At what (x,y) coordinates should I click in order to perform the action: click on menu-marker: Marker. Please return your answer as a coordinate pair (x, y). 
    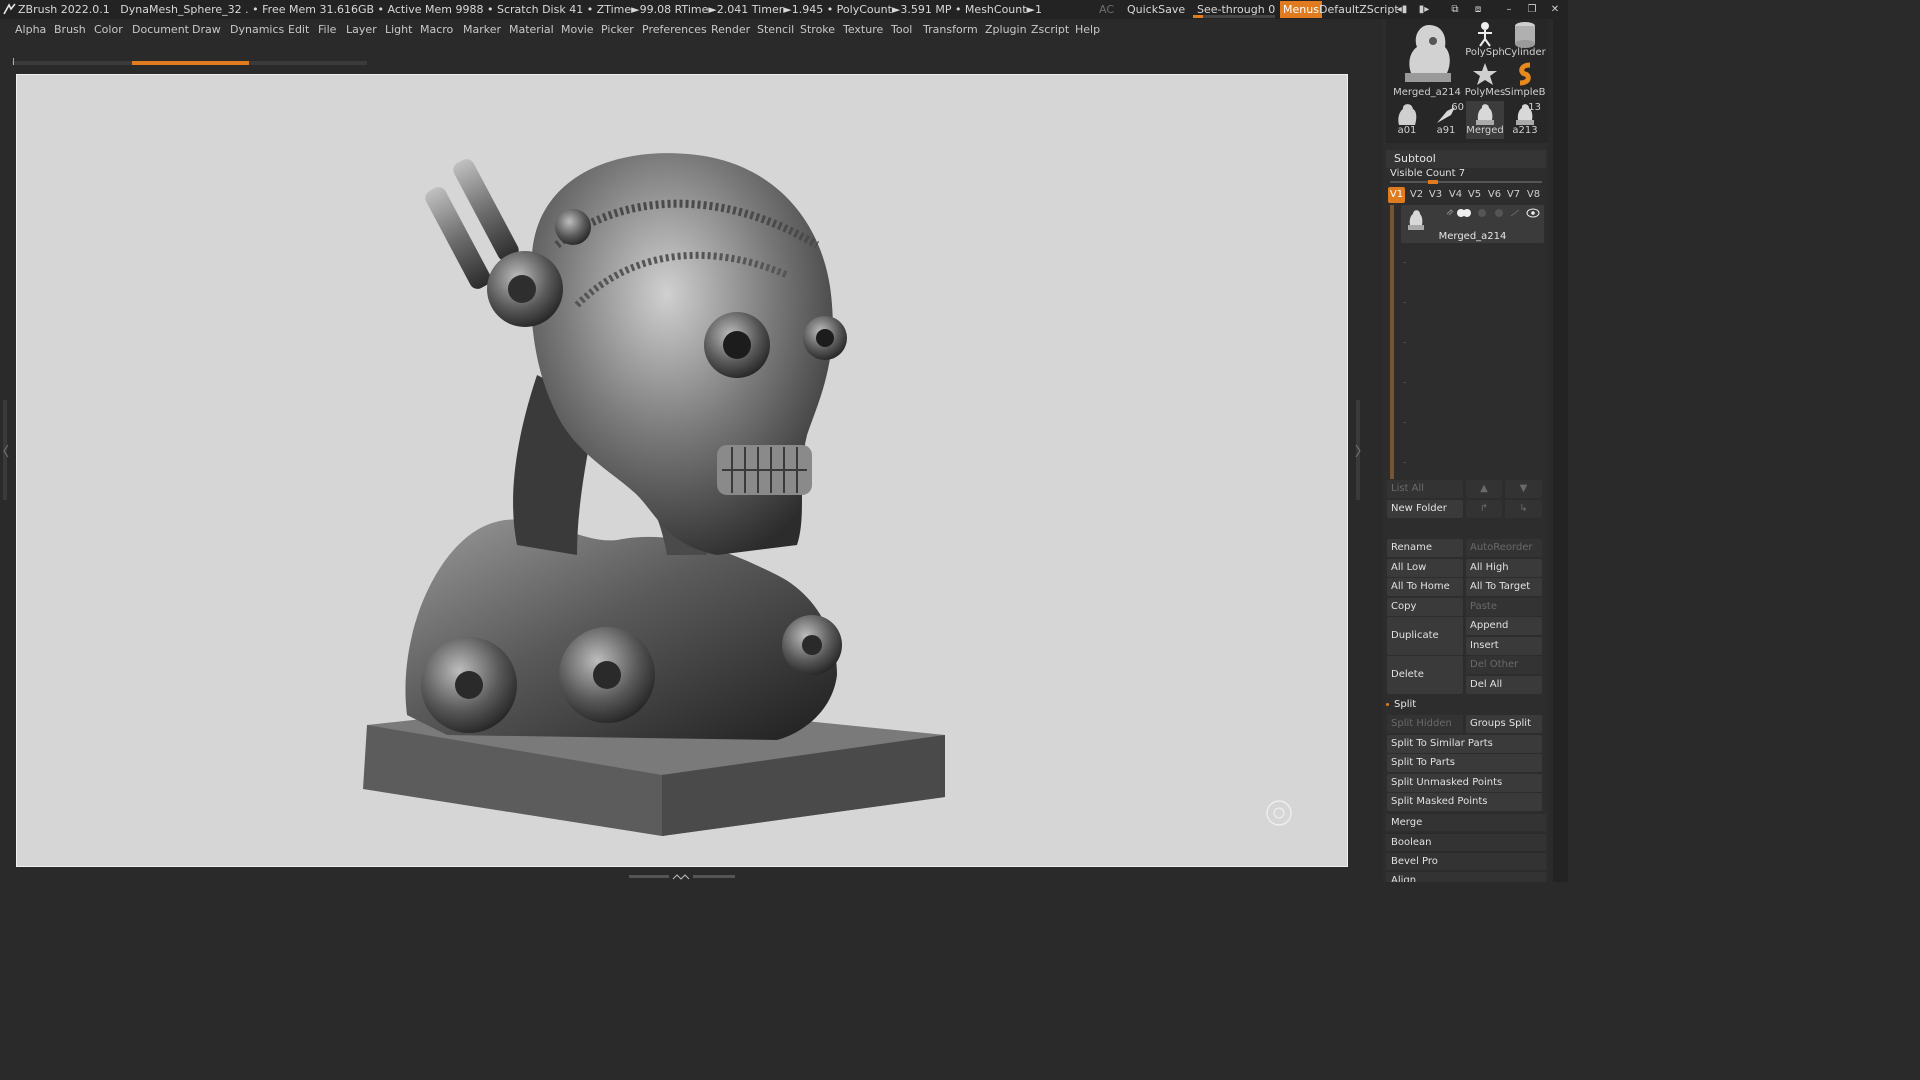
    Looking at the image, I should click on (482, 30).